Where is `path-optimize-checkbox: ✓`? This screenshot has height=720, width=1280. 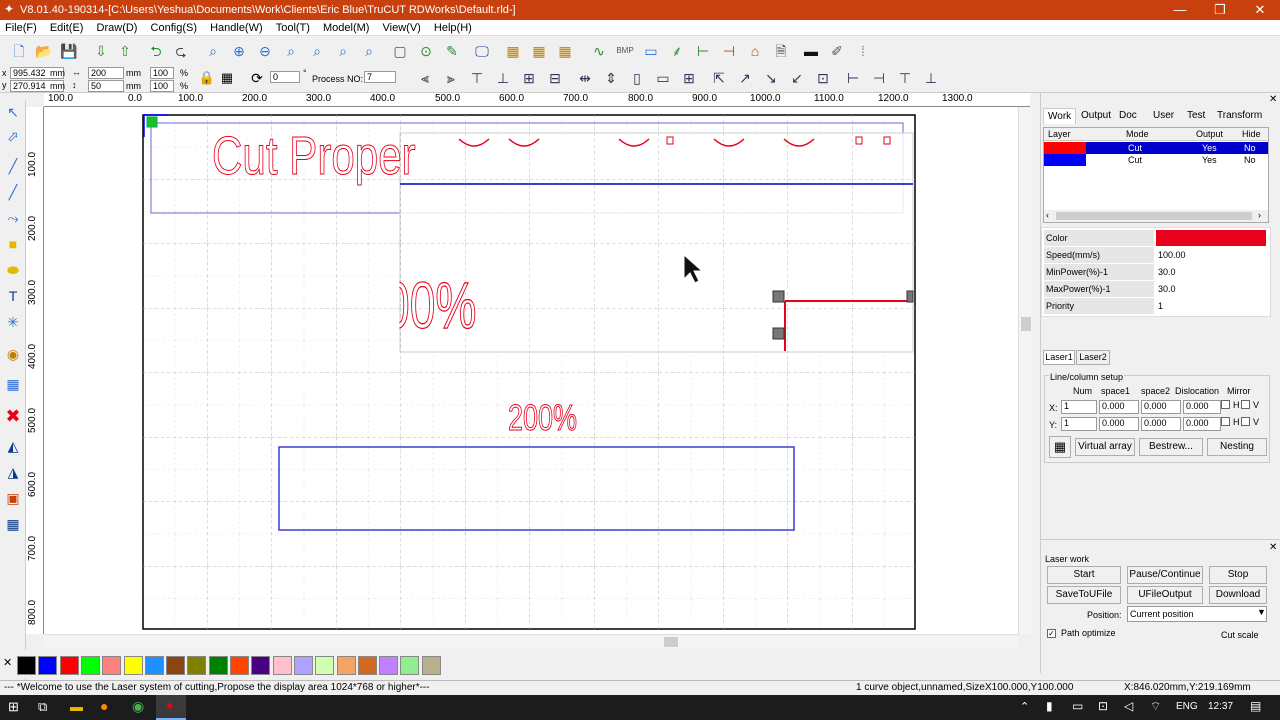 path-optimize-checkbox: ✓ is located at coordinates (1051, 633).